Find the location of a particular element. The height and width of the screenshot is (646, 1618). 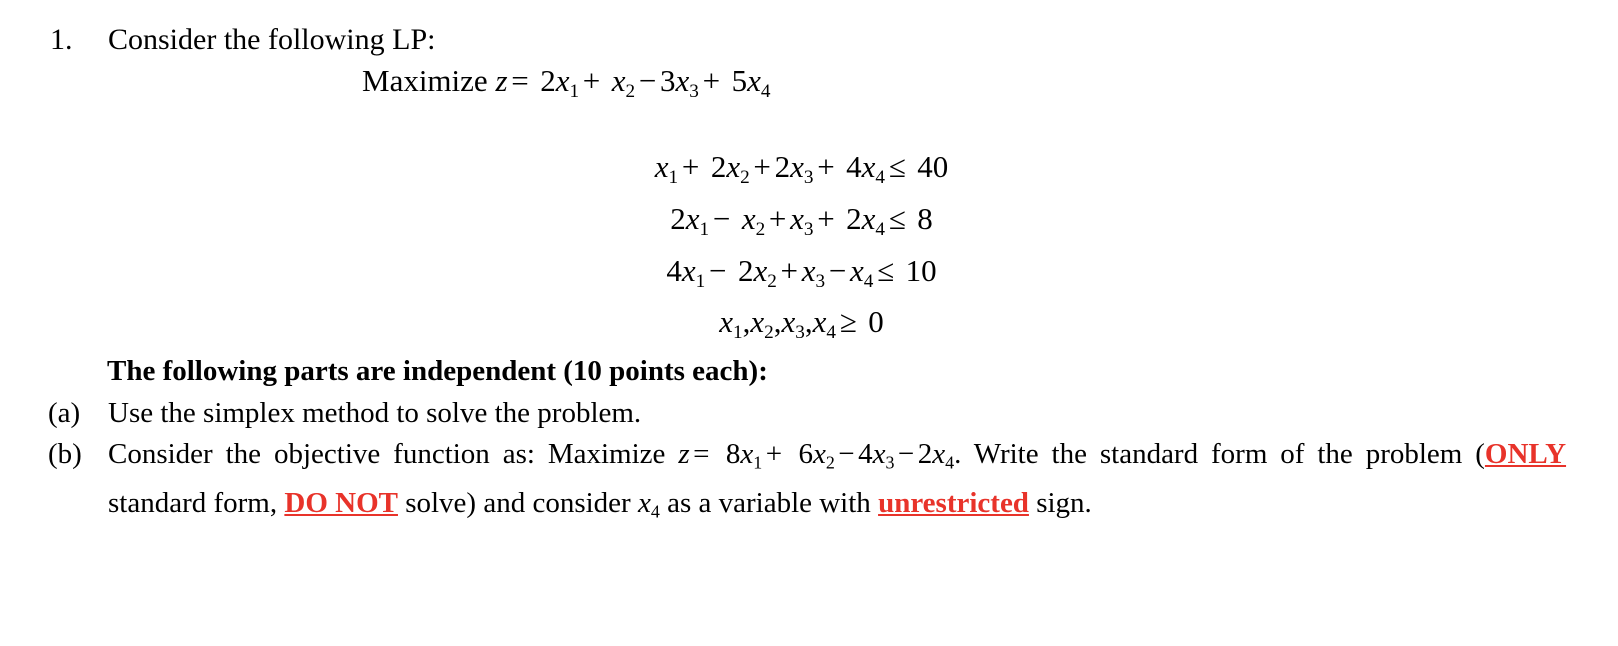

objective-term-4-operator: + is located at coordinates (711, 80).